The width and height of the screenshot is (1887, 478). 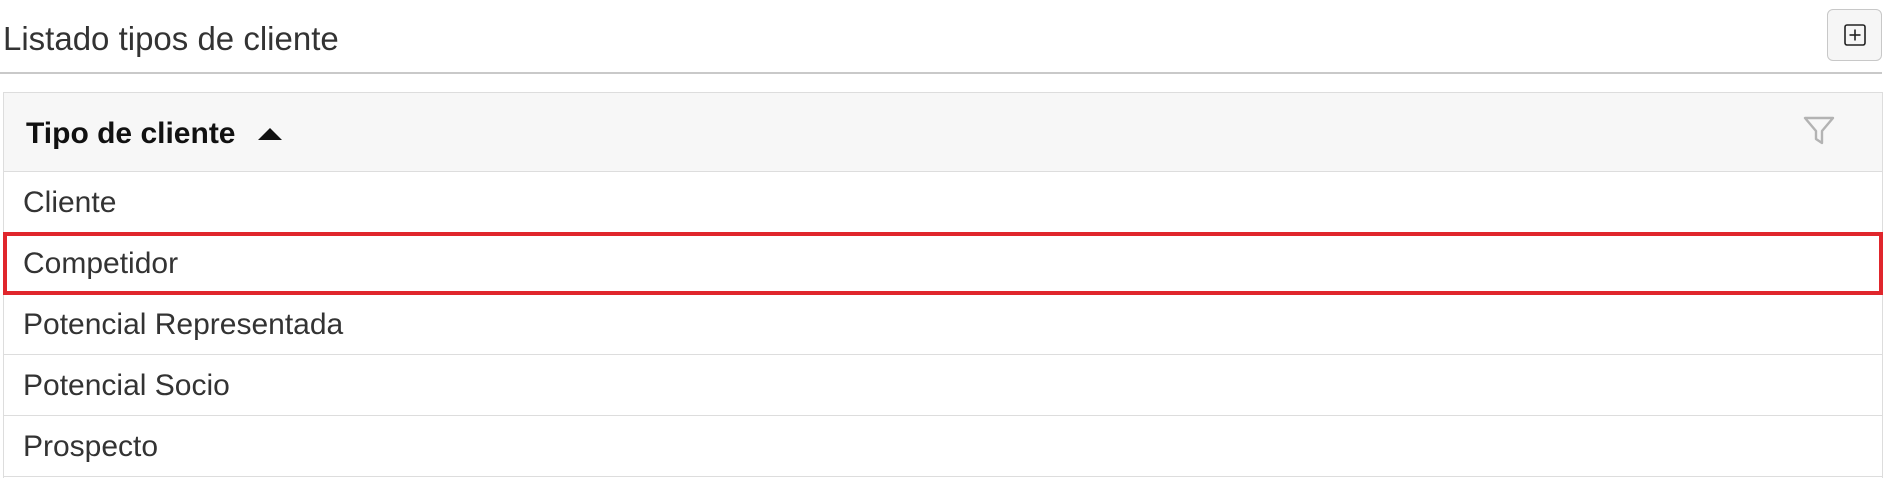 What do you see at coordinates (269, 134) in the screenshot?
I see `caret-up-icon` at bounding box center [269, 134].